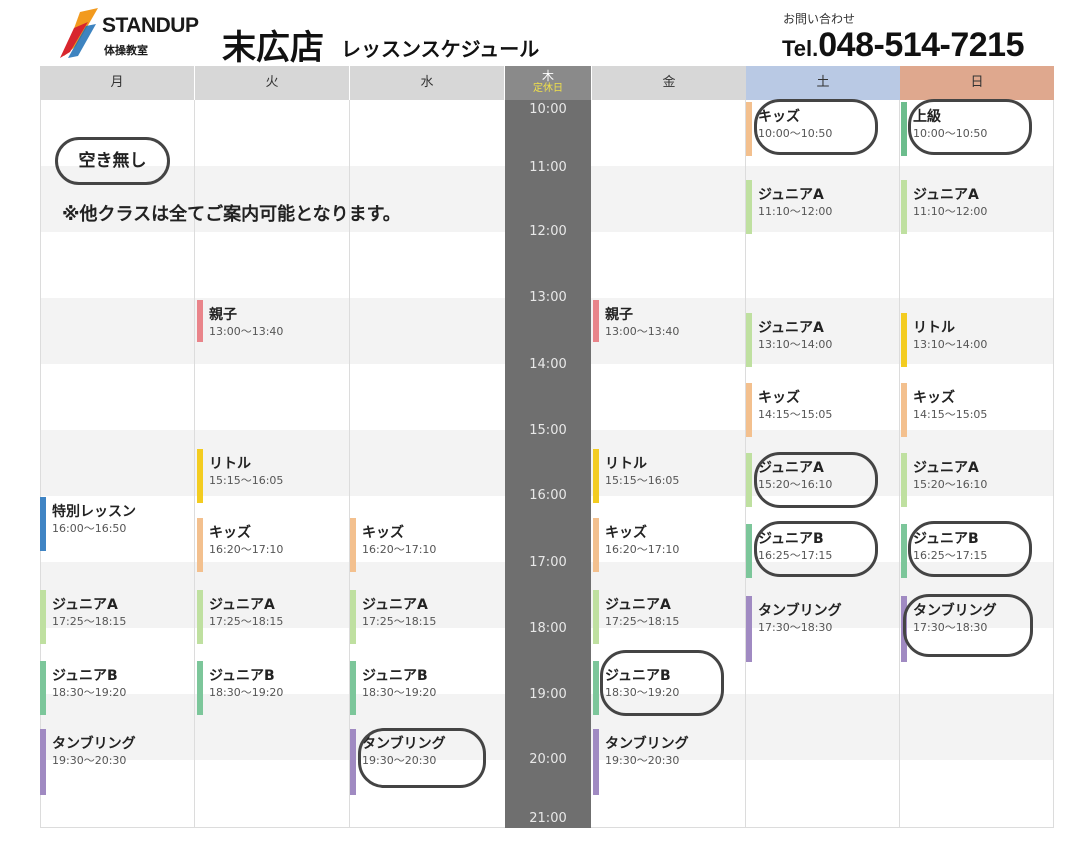 The height and width of the screenshot is (863, 1092). I want to click on lesson-time: 15:20〜16:10, so click(950, 484).